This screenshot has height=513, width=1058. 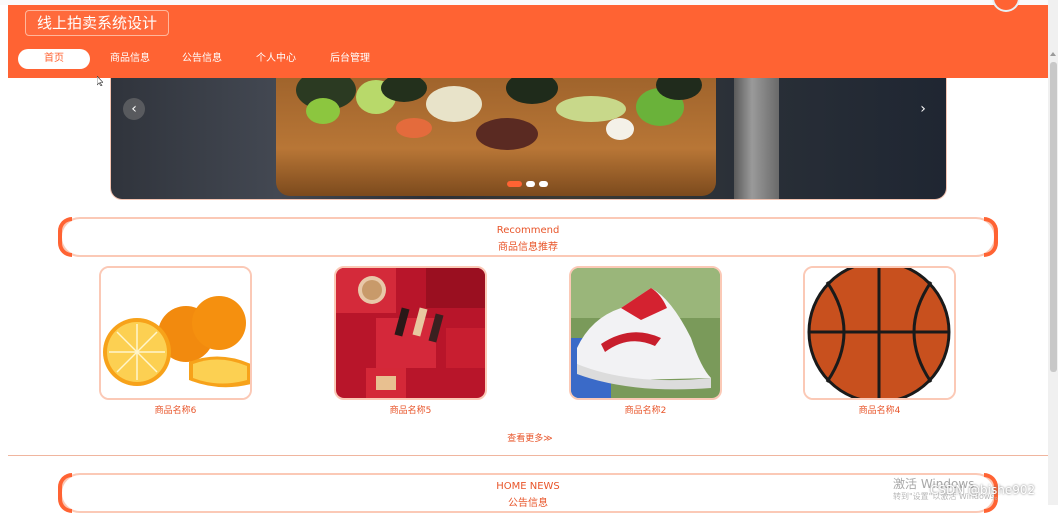 What do you see at coordinates (202, 59) in the screenshot?
I see `nav-item-announcements: 公告信息` at bounding box center [202, 59].